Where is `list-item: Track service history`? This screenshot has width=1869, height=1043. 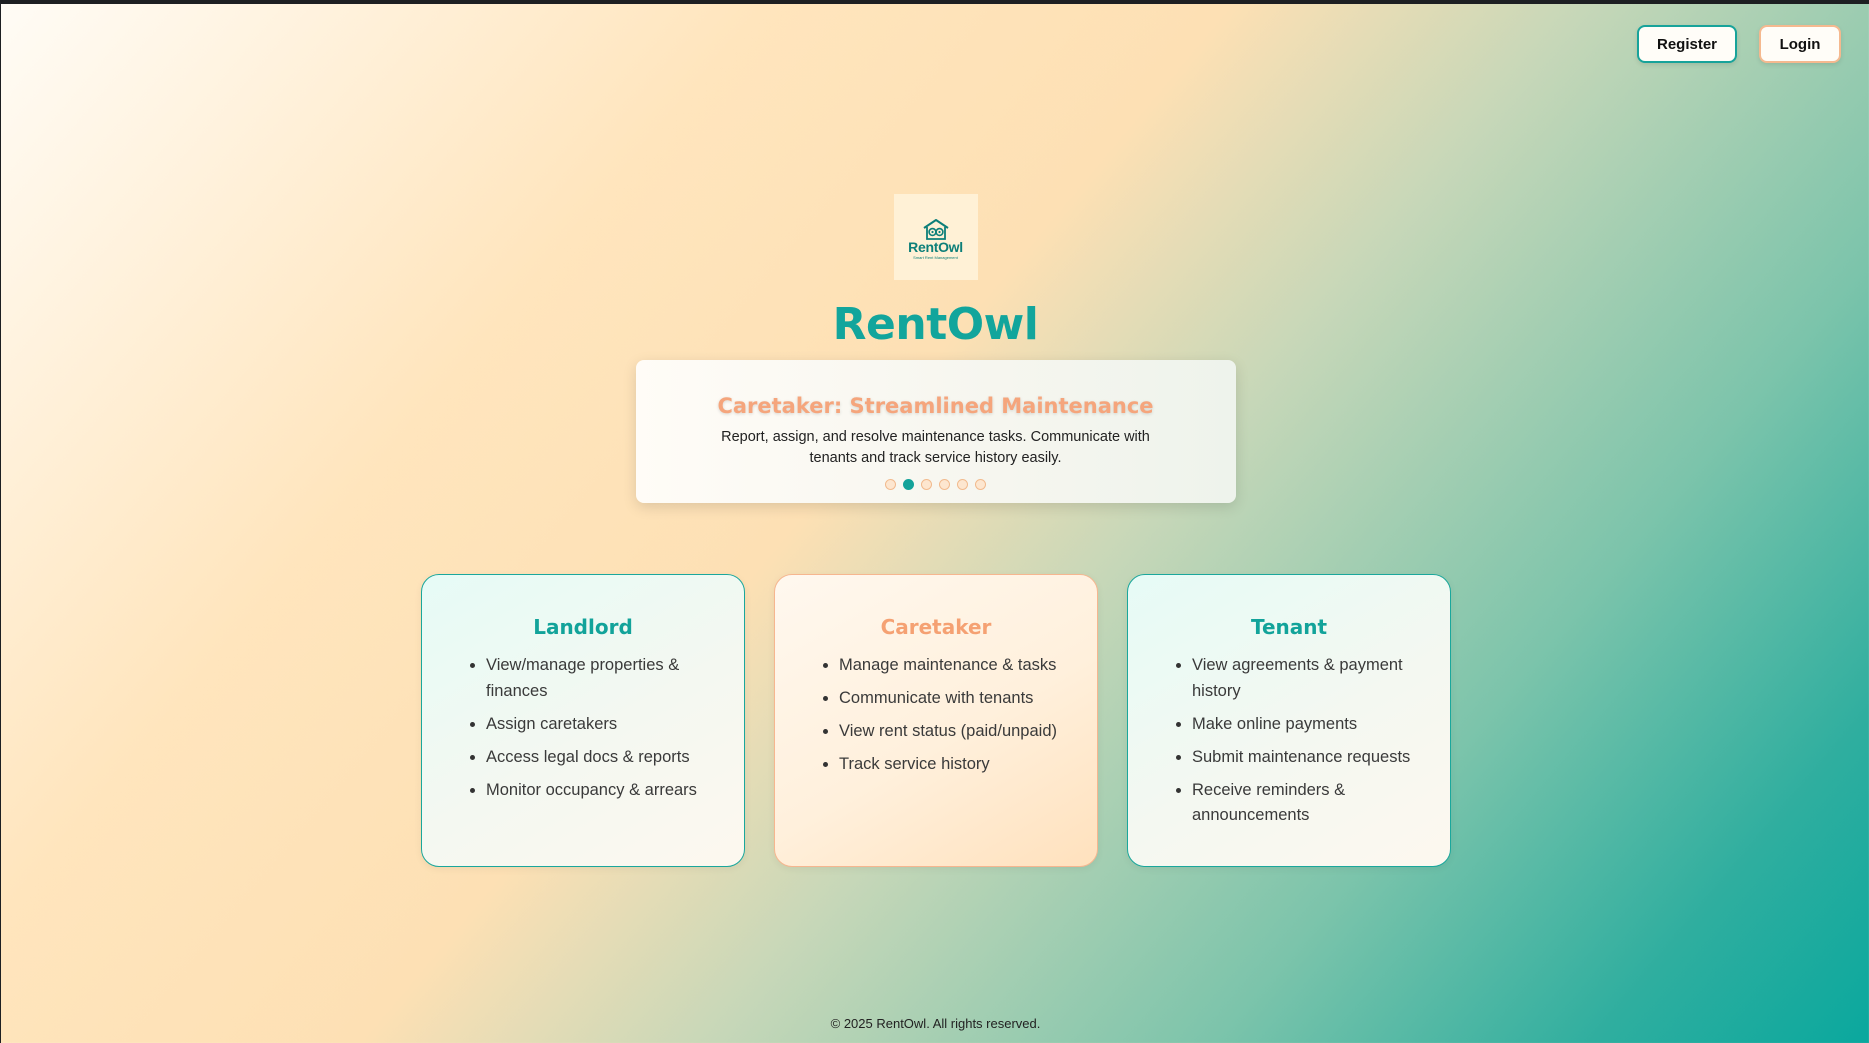
list-item: Track service history is located at coordinates (943, 765).